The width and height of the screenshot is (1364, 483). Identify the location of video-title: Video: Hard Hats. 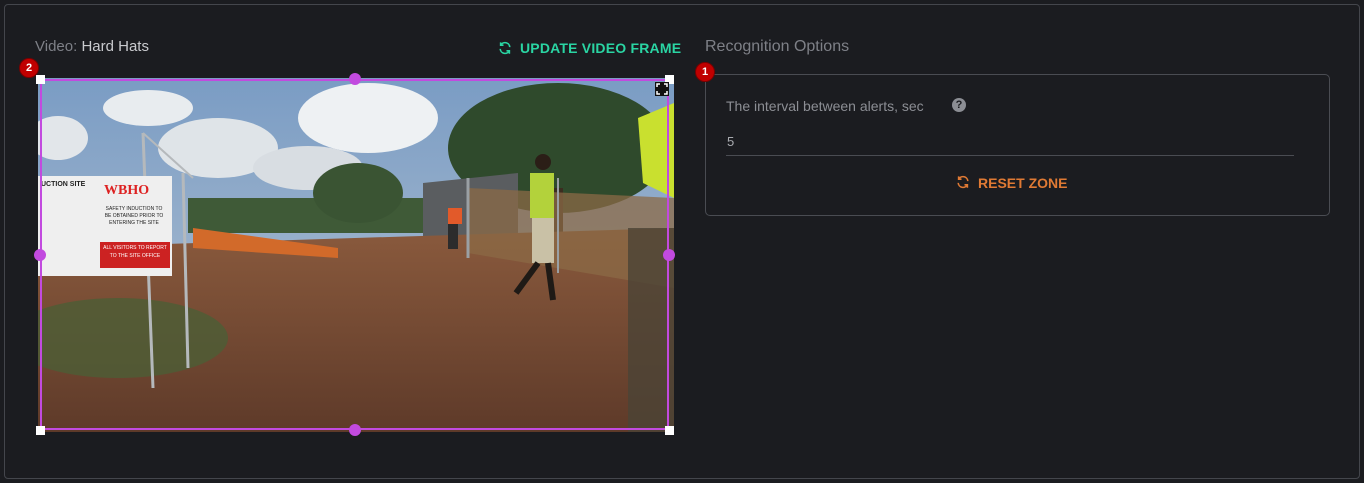
(92, 46).